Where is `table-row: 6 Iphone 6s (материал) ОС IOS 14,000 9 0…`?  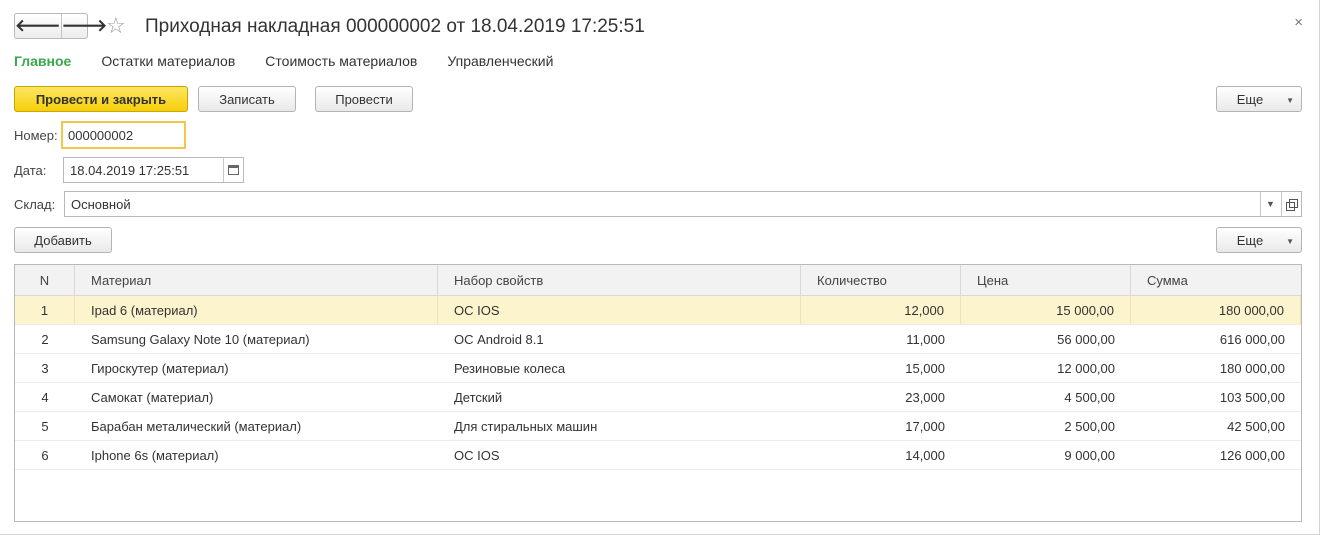 table-row: 6 Iphone 6s (материал) ОС IOS 14,000 9 0… is located at coordinates (658, 455).